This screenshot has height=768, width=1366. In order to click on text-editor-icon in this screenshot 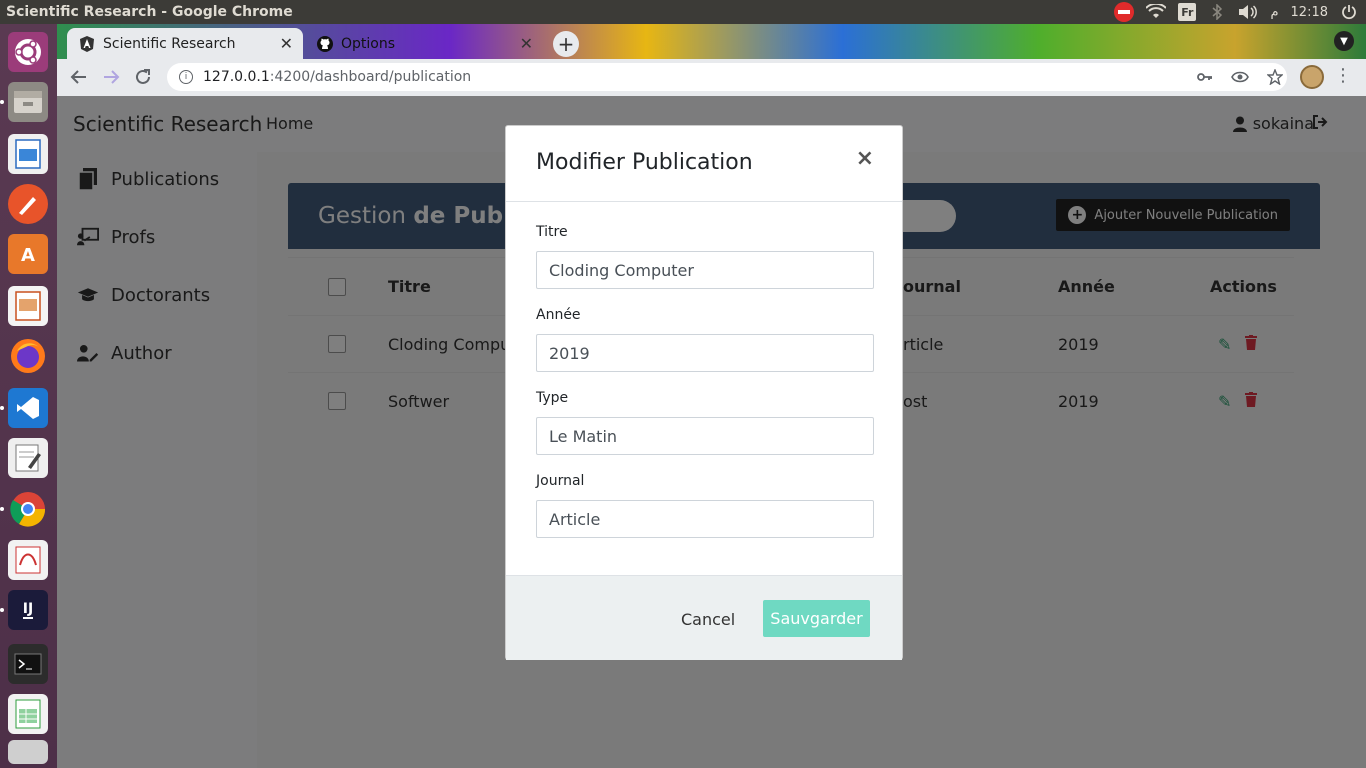, I will do `click(28, 458)`.